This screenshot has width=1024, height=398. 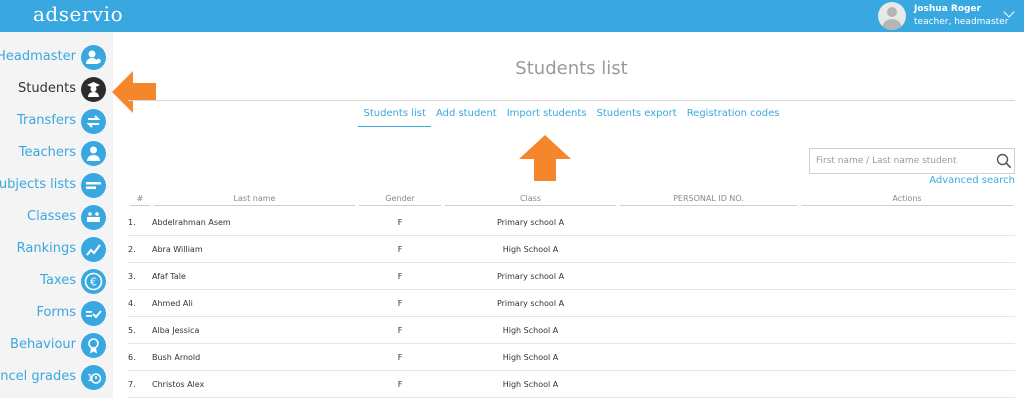 I want to click on table-row: 3. Afaf Tale F Primary school A, so click(x=571, y=276).